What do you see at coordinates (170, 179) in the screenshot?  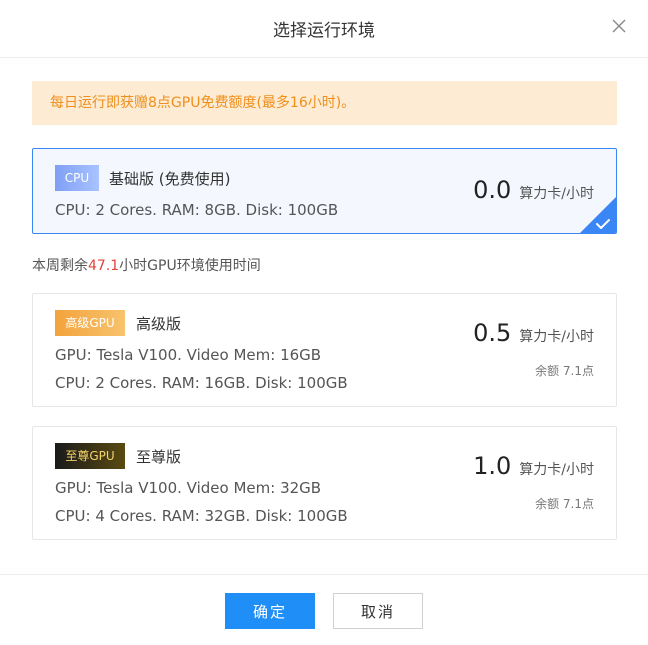 I see `plan-name-cpu: 基础版 (免费使用)` at bounding box center [170, 179].